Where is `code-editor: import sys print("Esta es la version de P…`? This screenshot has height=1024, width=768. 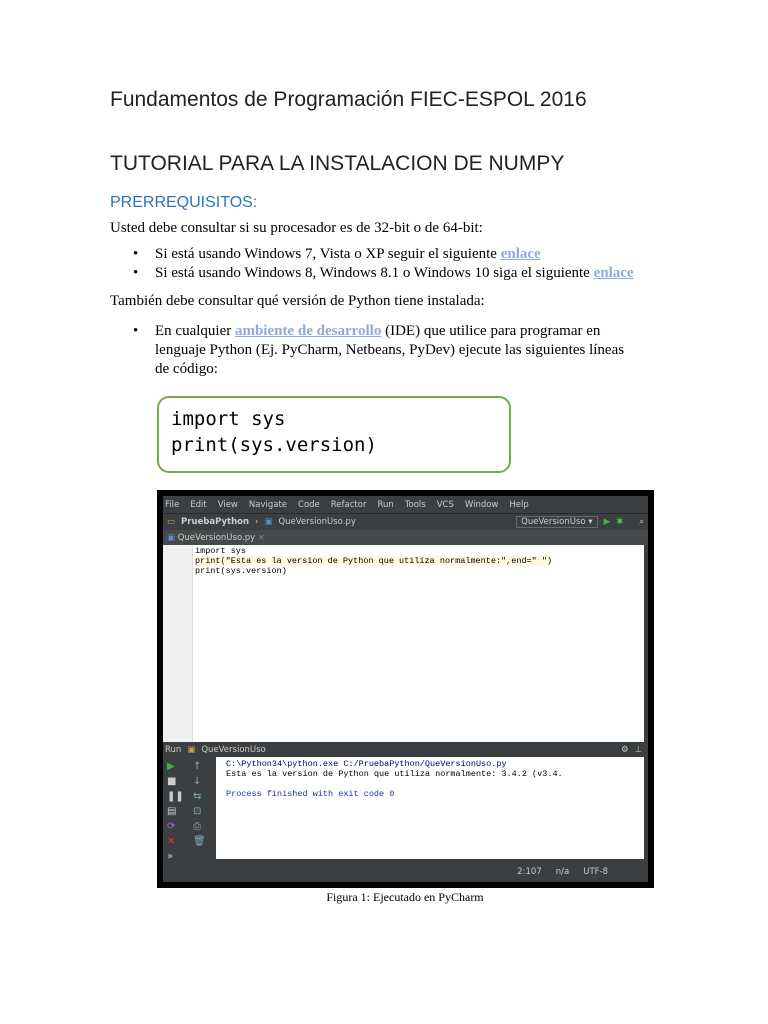 code-editor: import sys print("Esta es la version de P… is located at coordinates (403, 643).